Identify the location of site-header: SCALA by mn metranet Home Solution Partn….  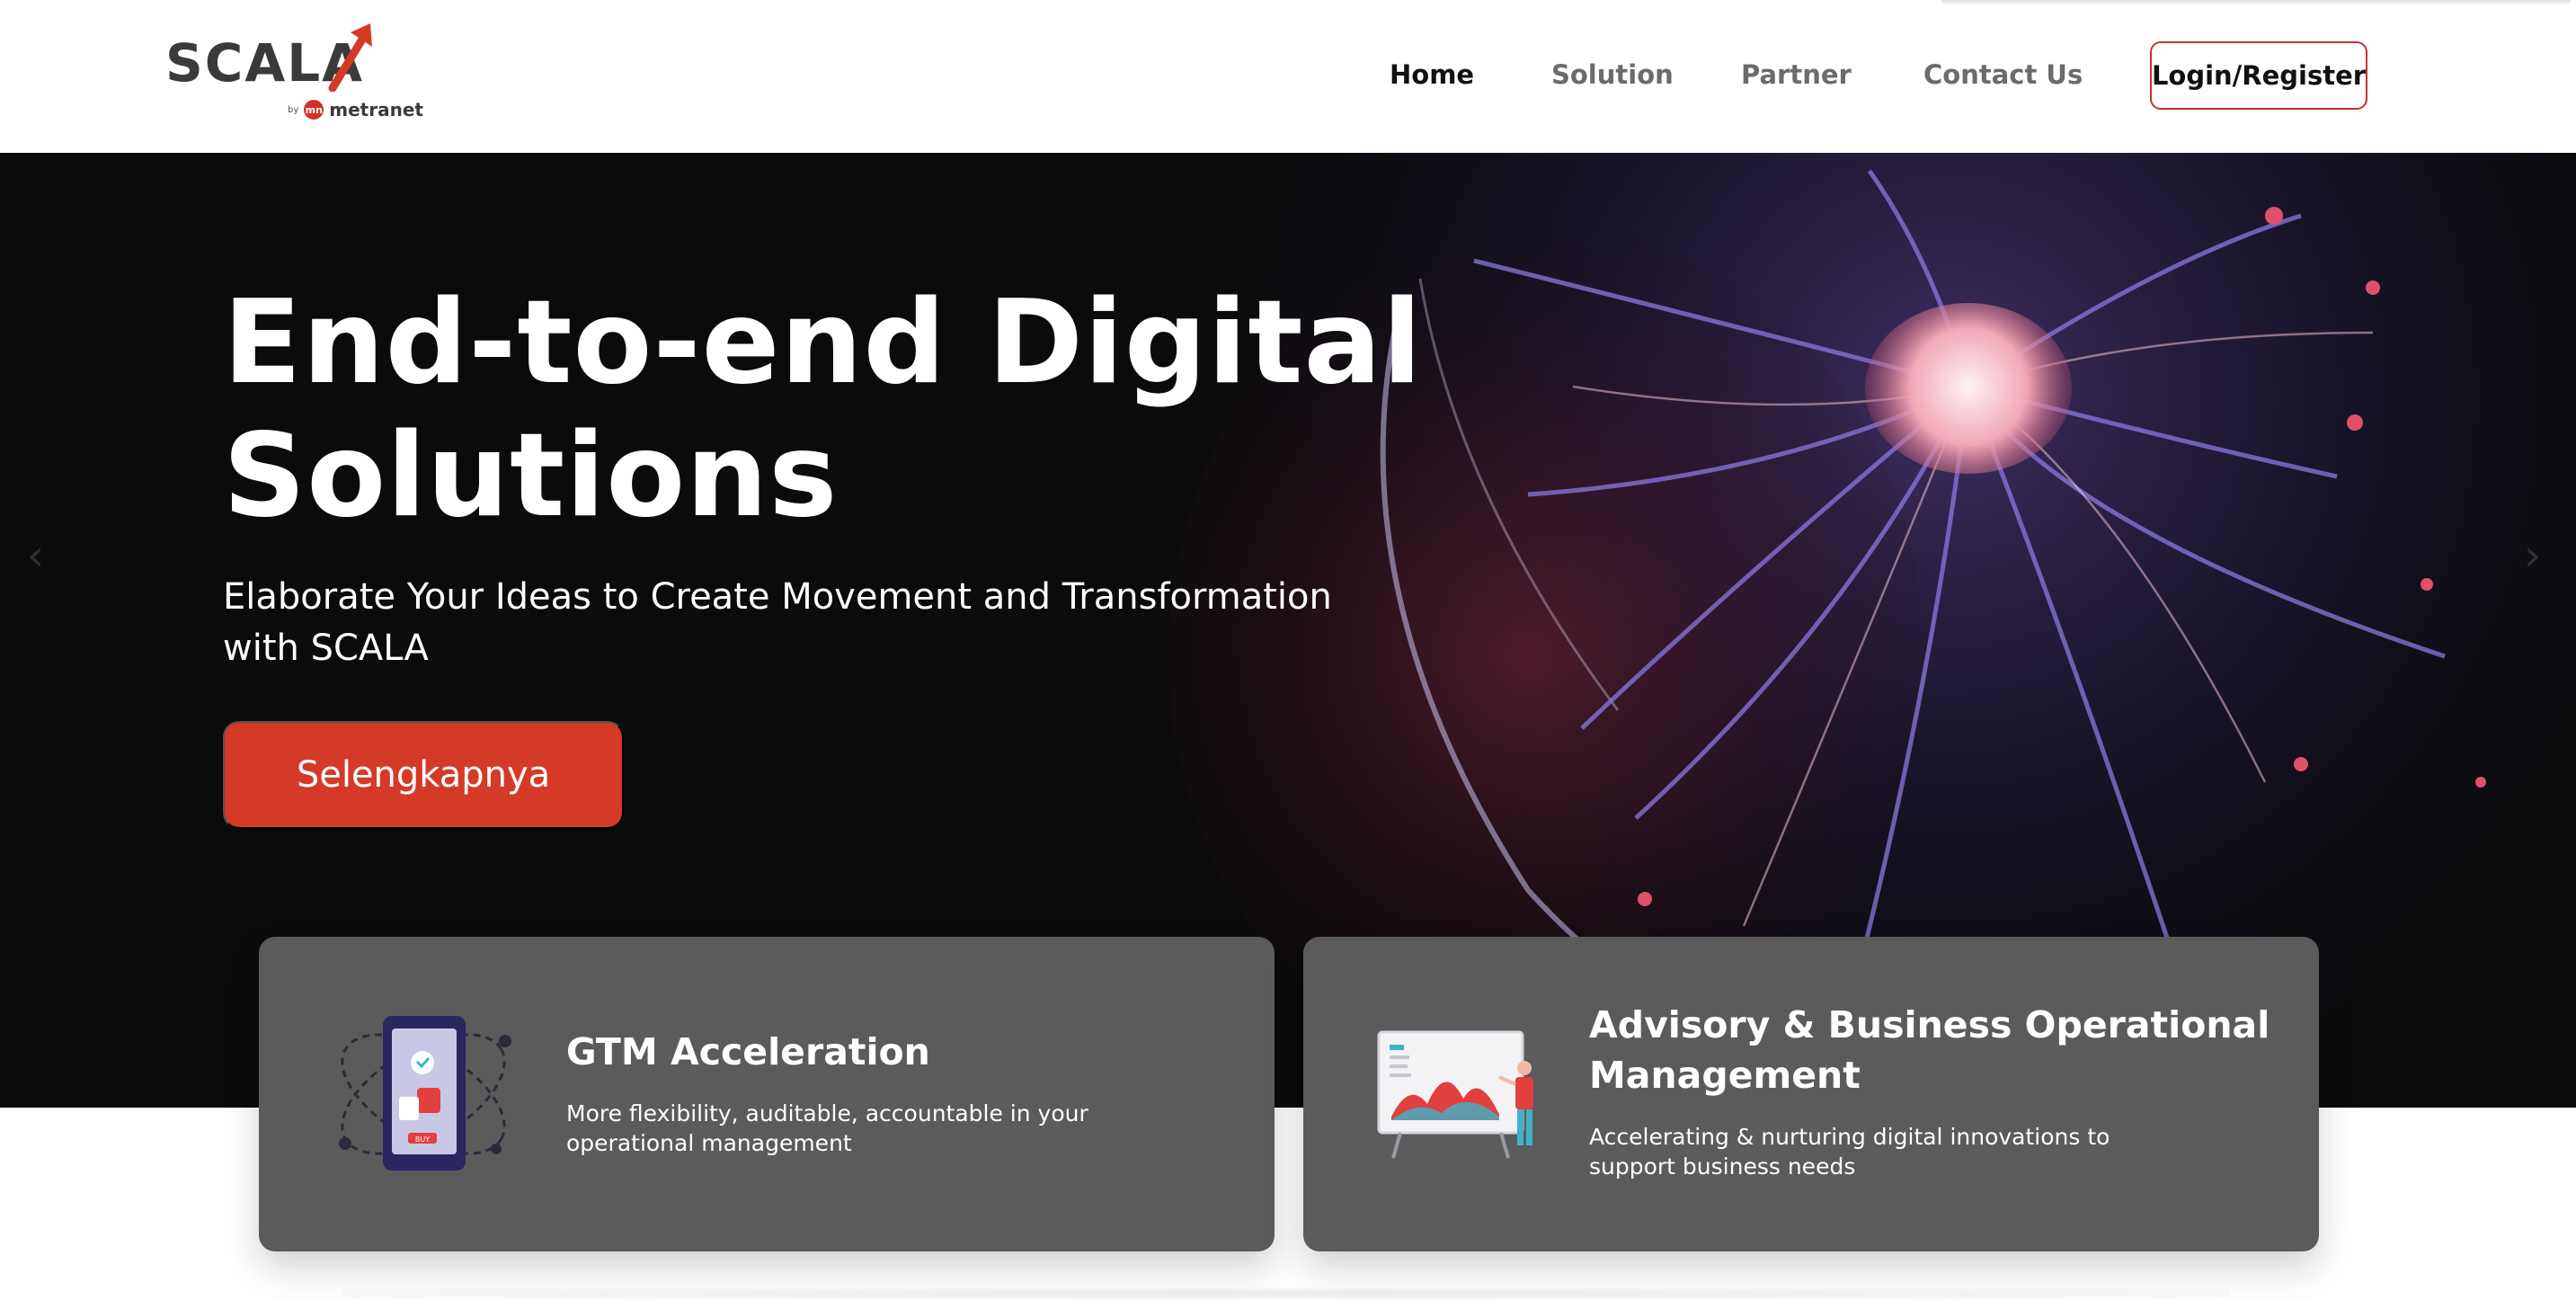
(1288, 76).